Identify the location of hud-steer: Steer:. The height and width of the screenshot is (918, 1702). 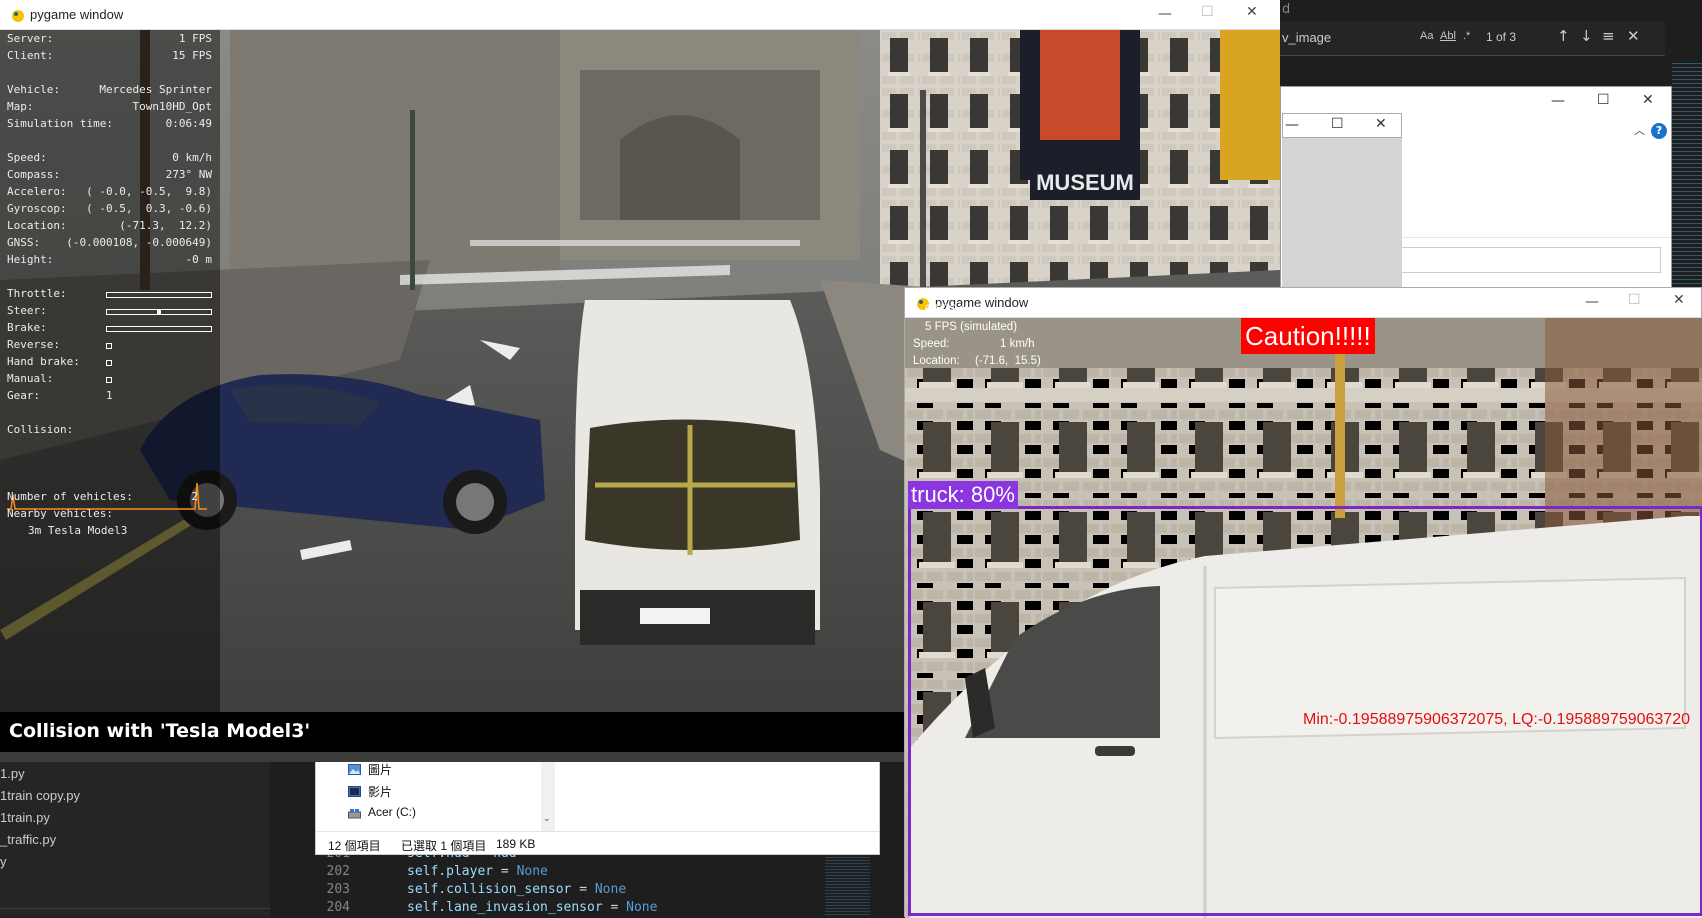
(109, 313).